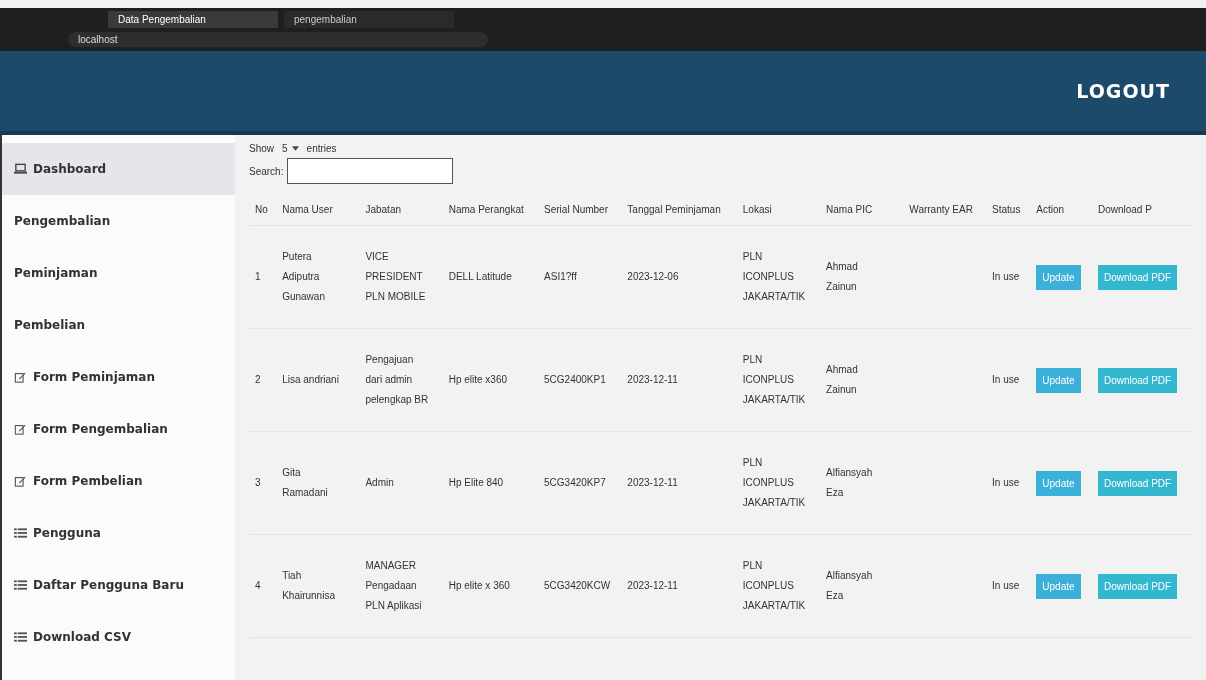 Image resolution: width=1206 pixels, height=680 pixels. What do you see at coordinates (778, 210) in the screenshot?
I see `column-header: Lokasi` at bounding box center [778, 210].